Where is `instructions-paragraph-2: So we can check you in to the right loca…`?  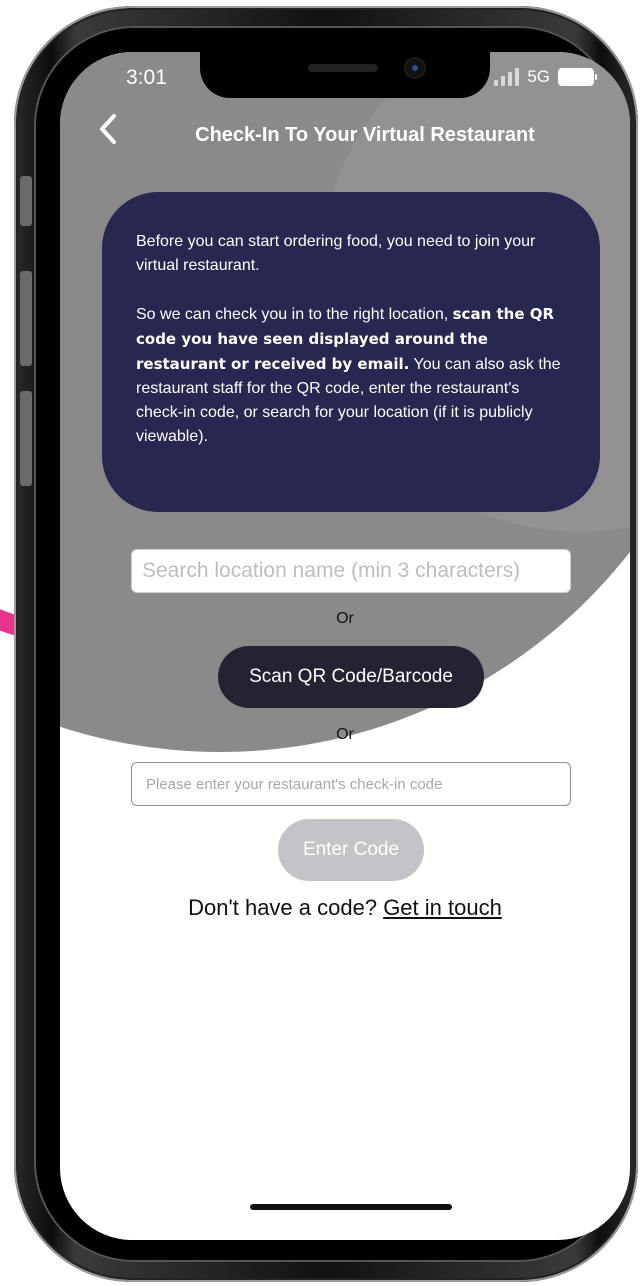 instructions-paragraph-2: So we can check you in to the right loca… is located at coordinates (352, 375).